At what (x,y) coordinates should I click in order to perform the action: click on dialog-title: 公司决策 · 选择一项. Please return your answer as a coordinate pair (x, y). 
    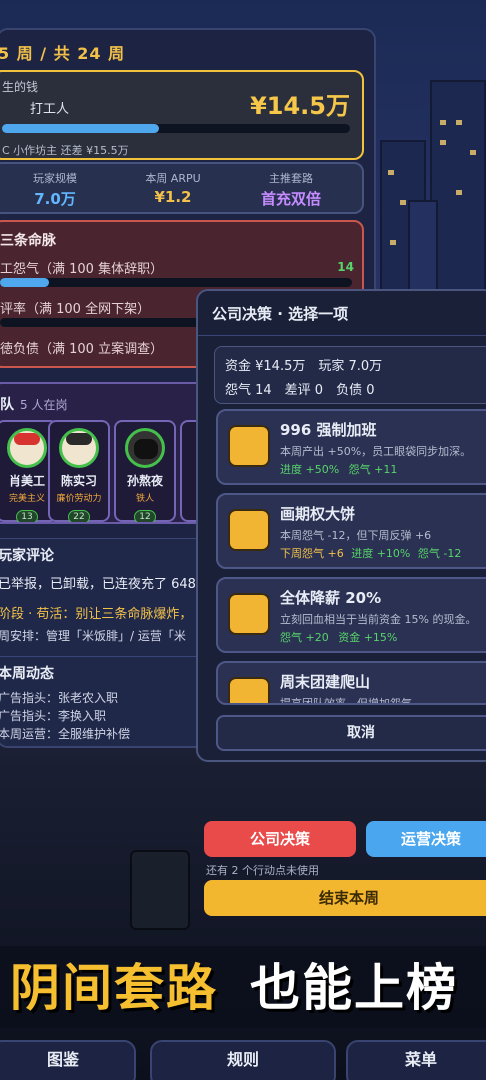
    Looking at the image, I should click on (280, 314).